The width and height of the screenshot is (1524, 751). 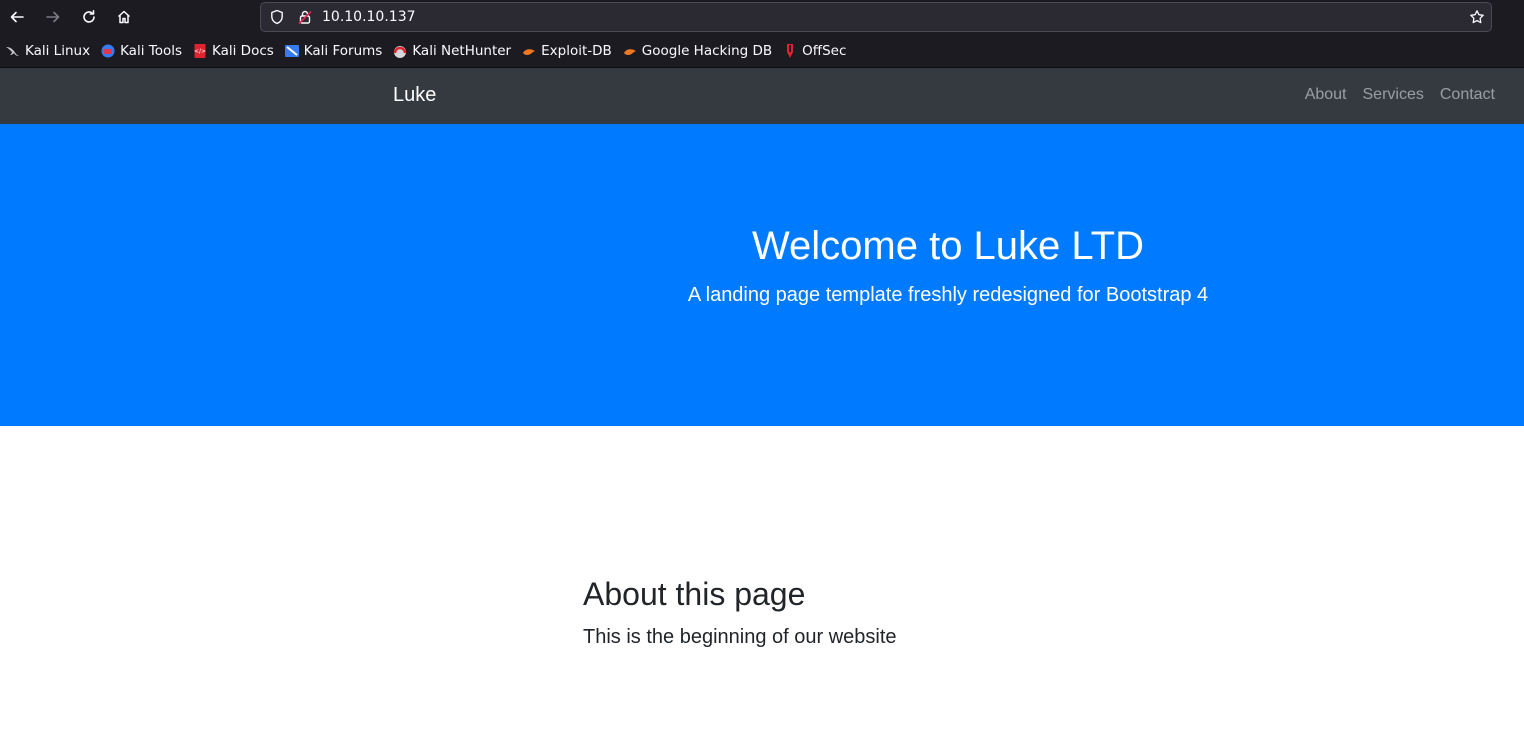 I want to click on arrow-left-icon, so click(x=17, y=17).